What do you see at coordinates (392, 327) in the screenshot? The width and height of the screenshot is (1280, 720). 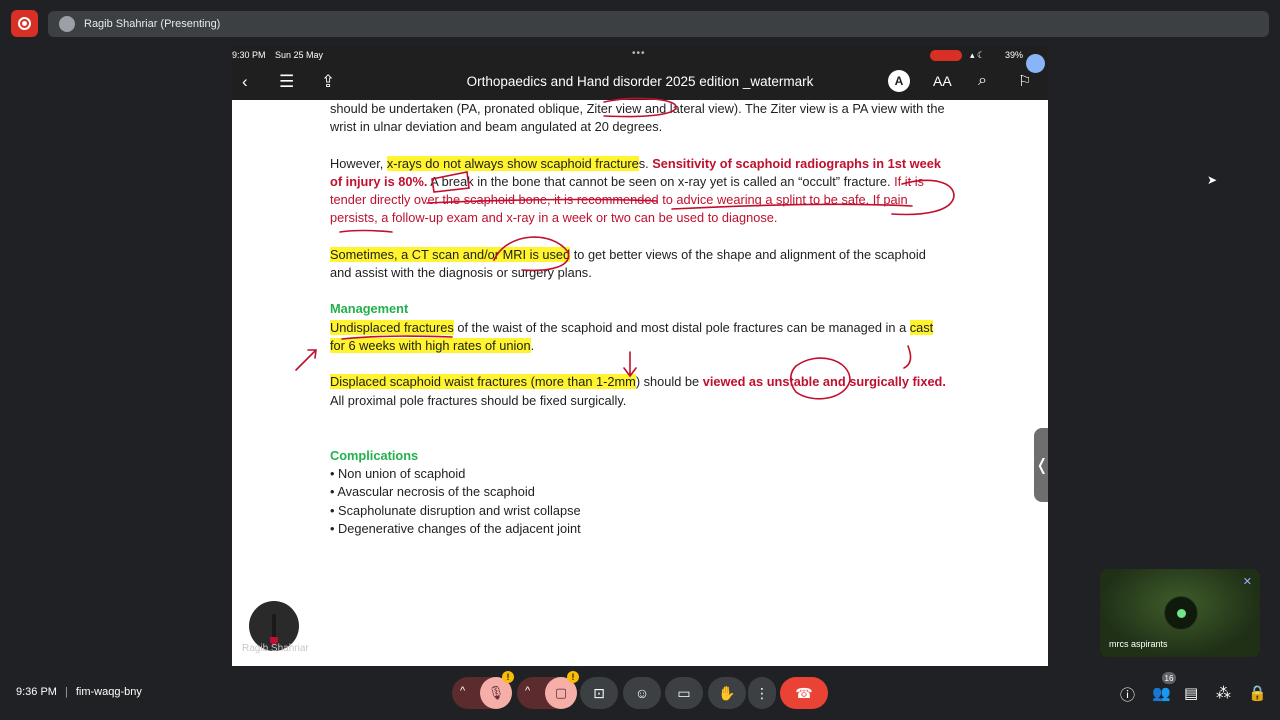 I see `highlight-text: Undisplaced fractures` at bounding box center [392, 327].